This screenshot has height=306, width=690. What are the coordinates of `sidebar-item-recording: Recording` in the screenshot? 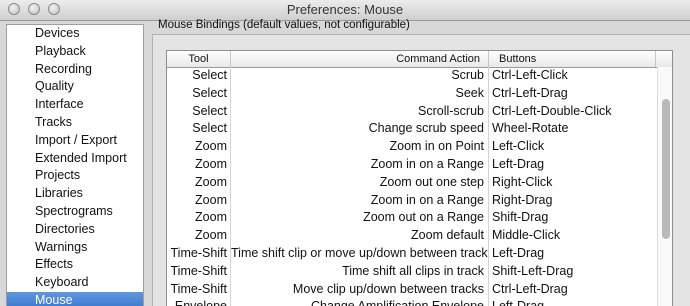 It's located at (75, 70).